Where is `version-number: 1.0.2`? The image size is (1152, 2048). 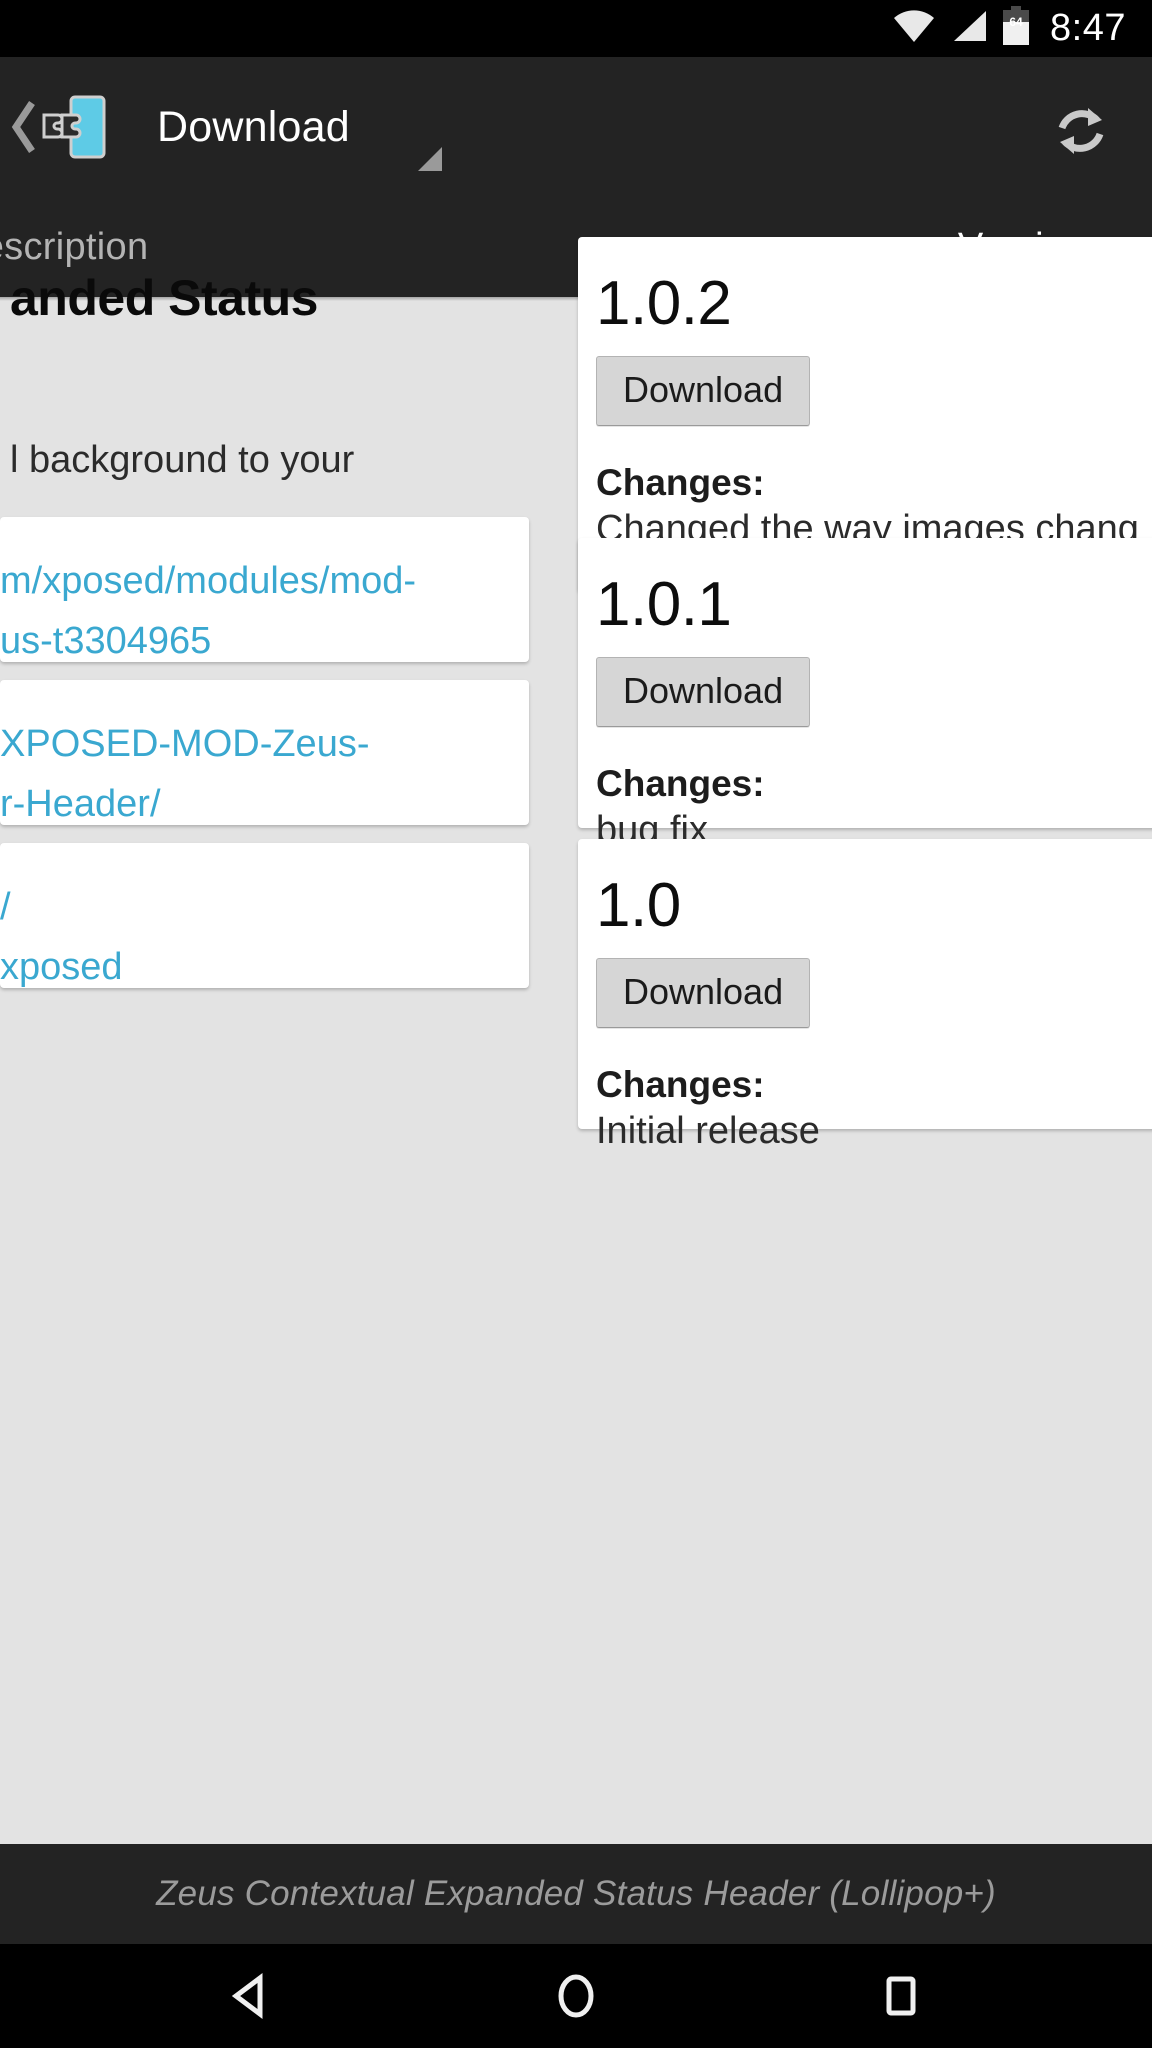
version-number: 1.0.2 is located at coordinates (664, 303).